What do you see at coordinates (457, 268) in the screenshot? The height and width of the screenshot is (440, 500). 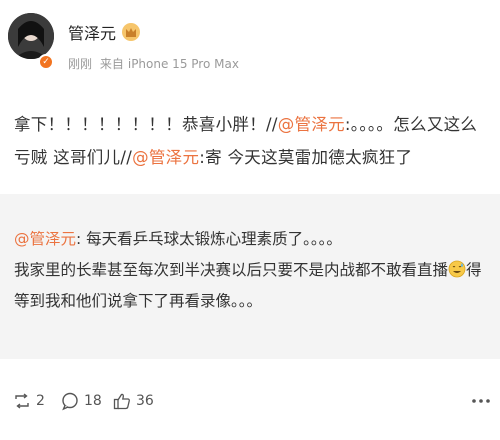 I see `sweat-smile-emoji-icon` at bounding box center [457, 268].